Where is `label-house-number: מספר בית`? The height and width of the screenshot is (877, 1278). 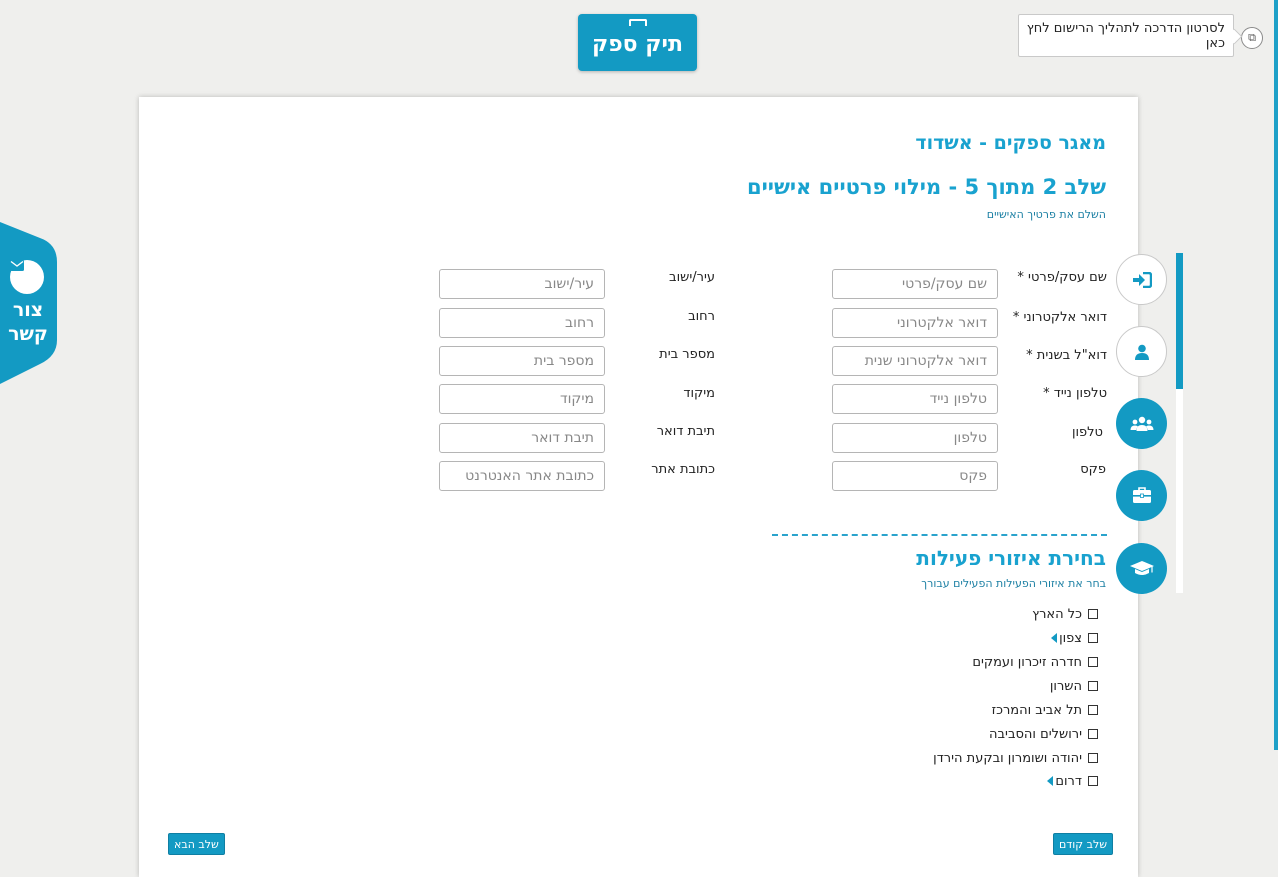
label-house-number: מספר בית is located at coordinates (687, 354).